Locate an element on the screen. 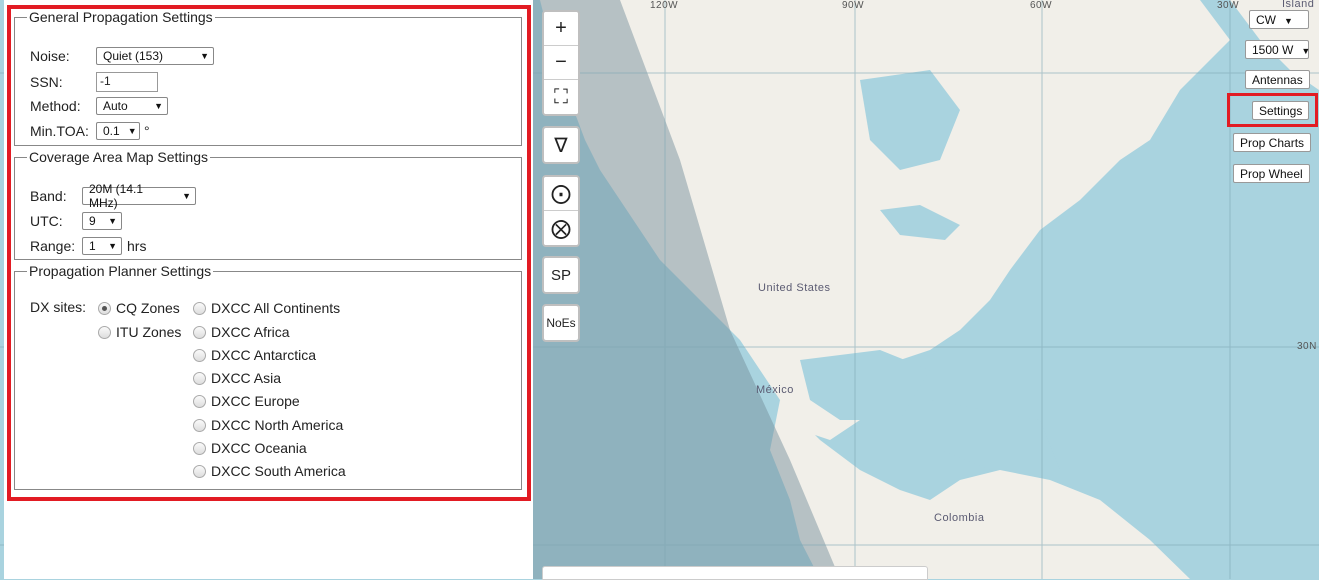 This screenshot has height=580, width=1319. fullscreen-icon: ⛶ is located at coordinates (561, 96).